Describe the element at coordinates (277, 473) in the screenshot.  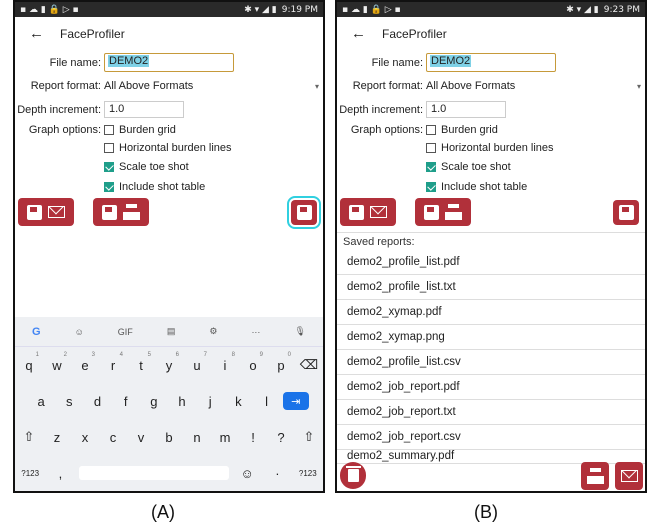
I see `period-key: ·` at that location.